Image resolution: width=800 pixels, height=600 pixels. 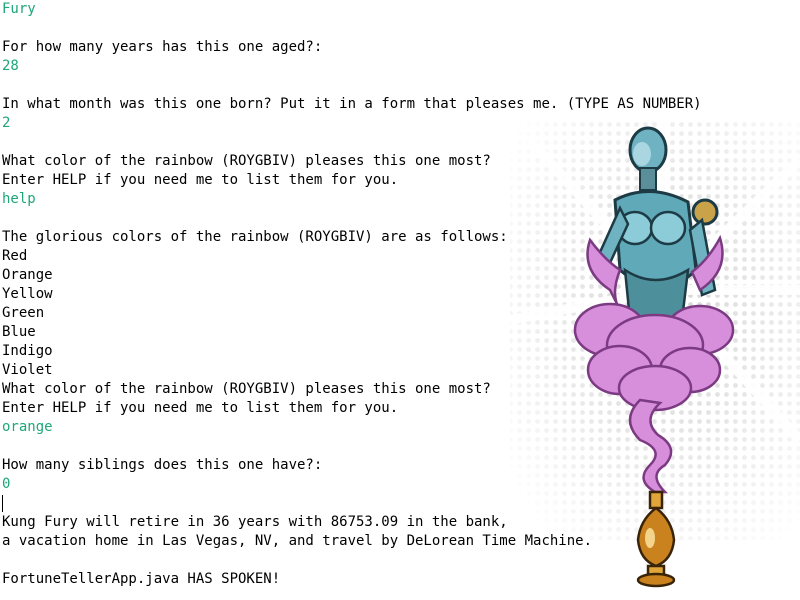 I want to click on input-cursor-line, so click(x=352, y=503).